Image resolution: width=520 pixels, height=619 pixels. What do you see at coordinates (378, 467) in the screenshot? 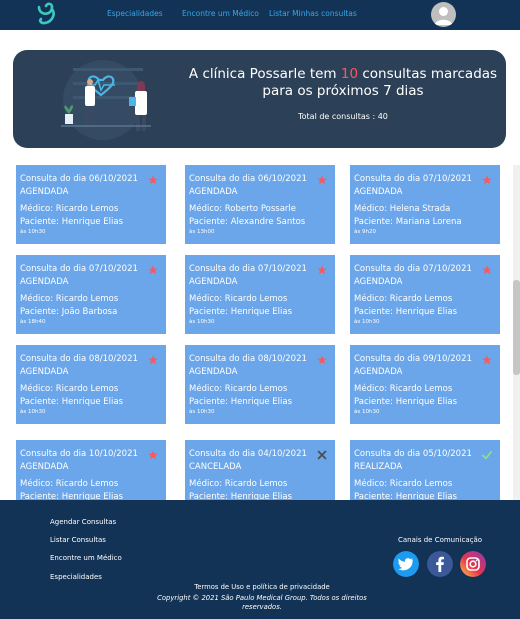
I see `appointment-status: REALIZADA` at bounding box center [378, 467].